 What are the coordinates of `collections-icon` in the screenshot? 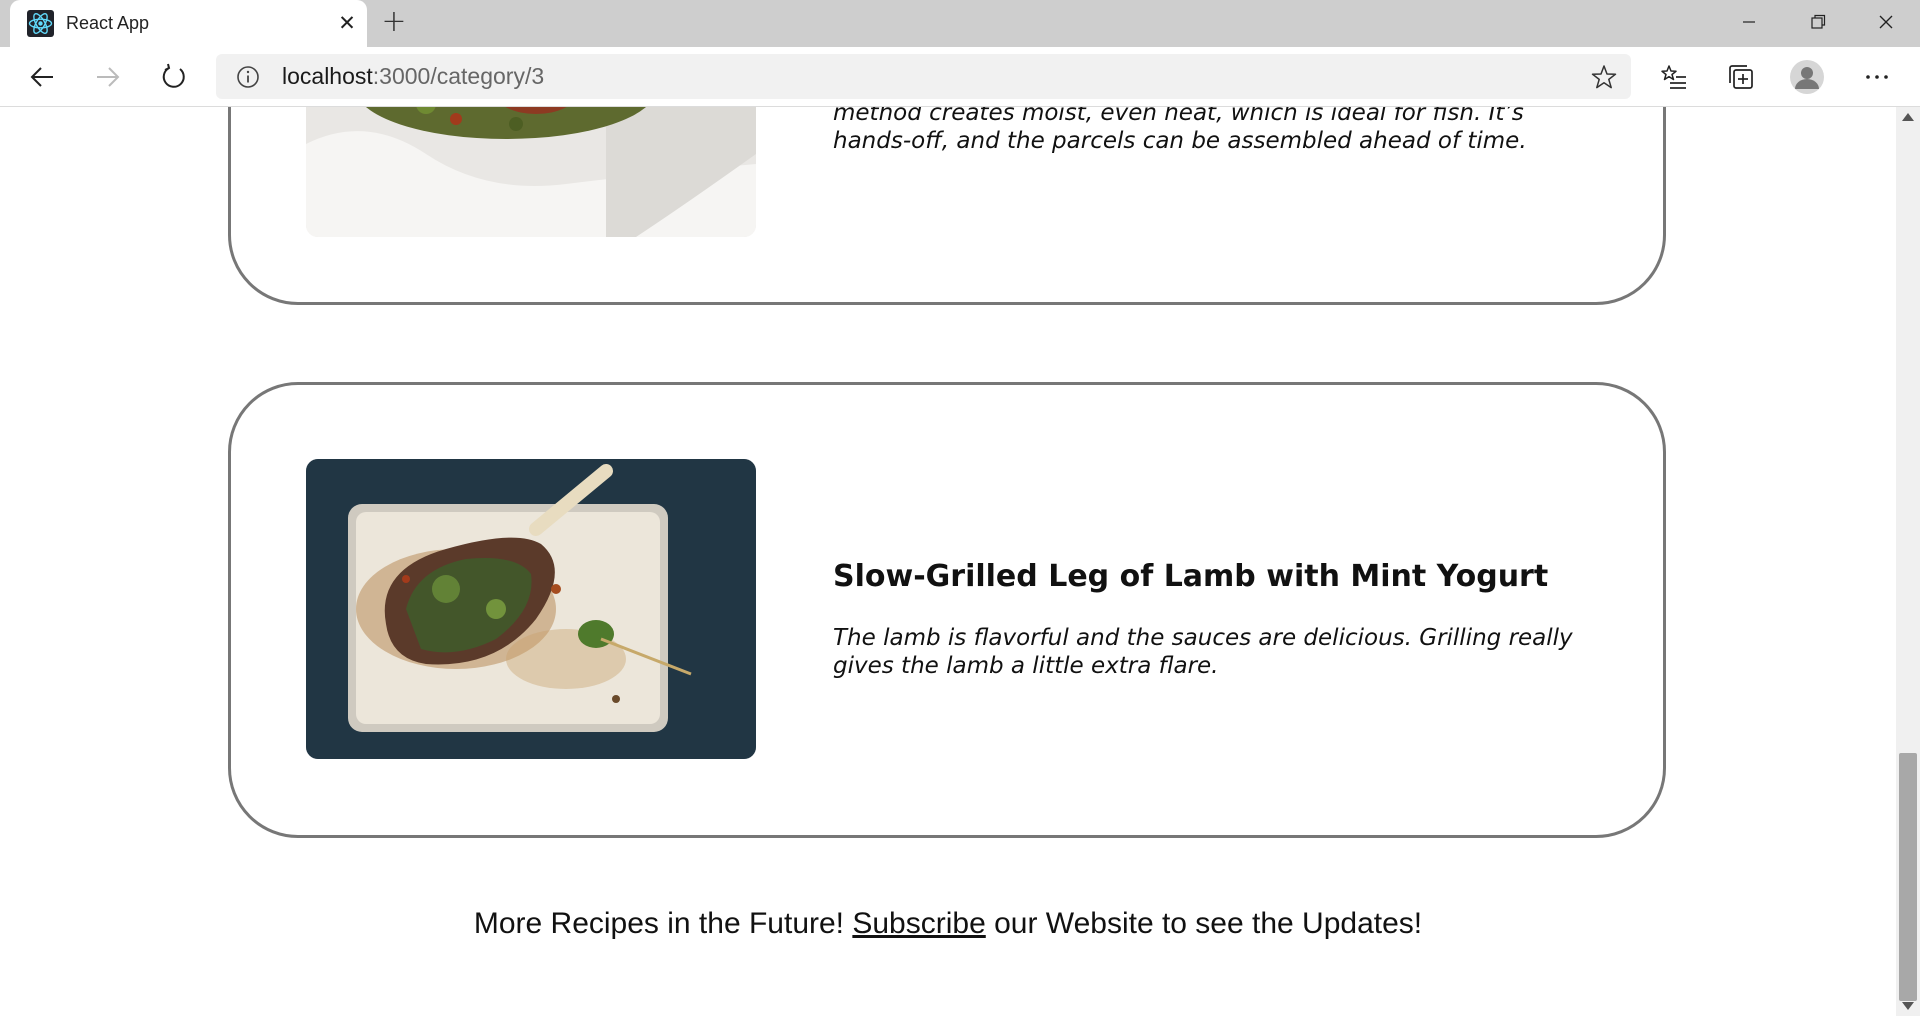 It's located at (1741, 77).